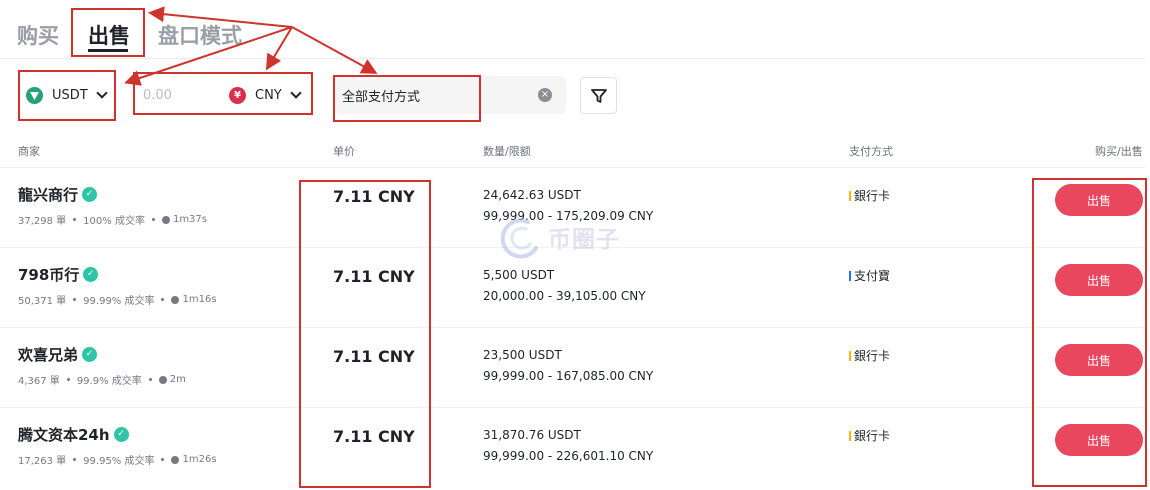 This screenshot has width=1150, height=490. What do you see at coordinates (251, 46) in the screenshot?
I see `annotation-arrows` at bounding box center [251, 46].